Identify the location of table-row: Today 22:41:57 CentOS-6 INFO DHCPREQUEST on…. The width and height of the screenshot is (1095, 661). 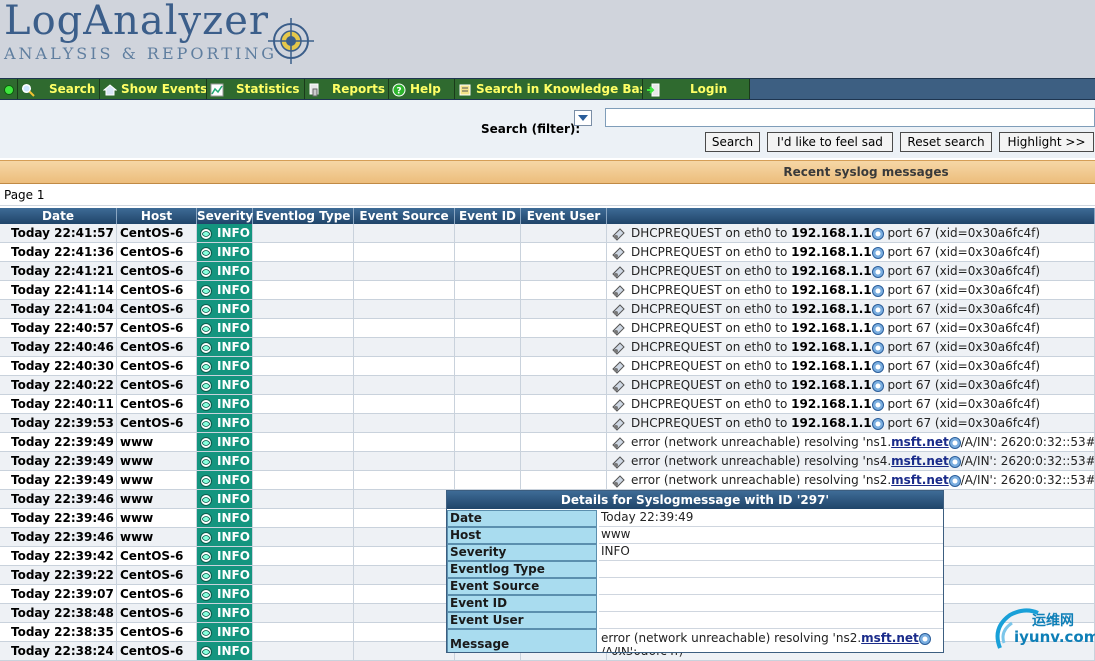
(547, 233).